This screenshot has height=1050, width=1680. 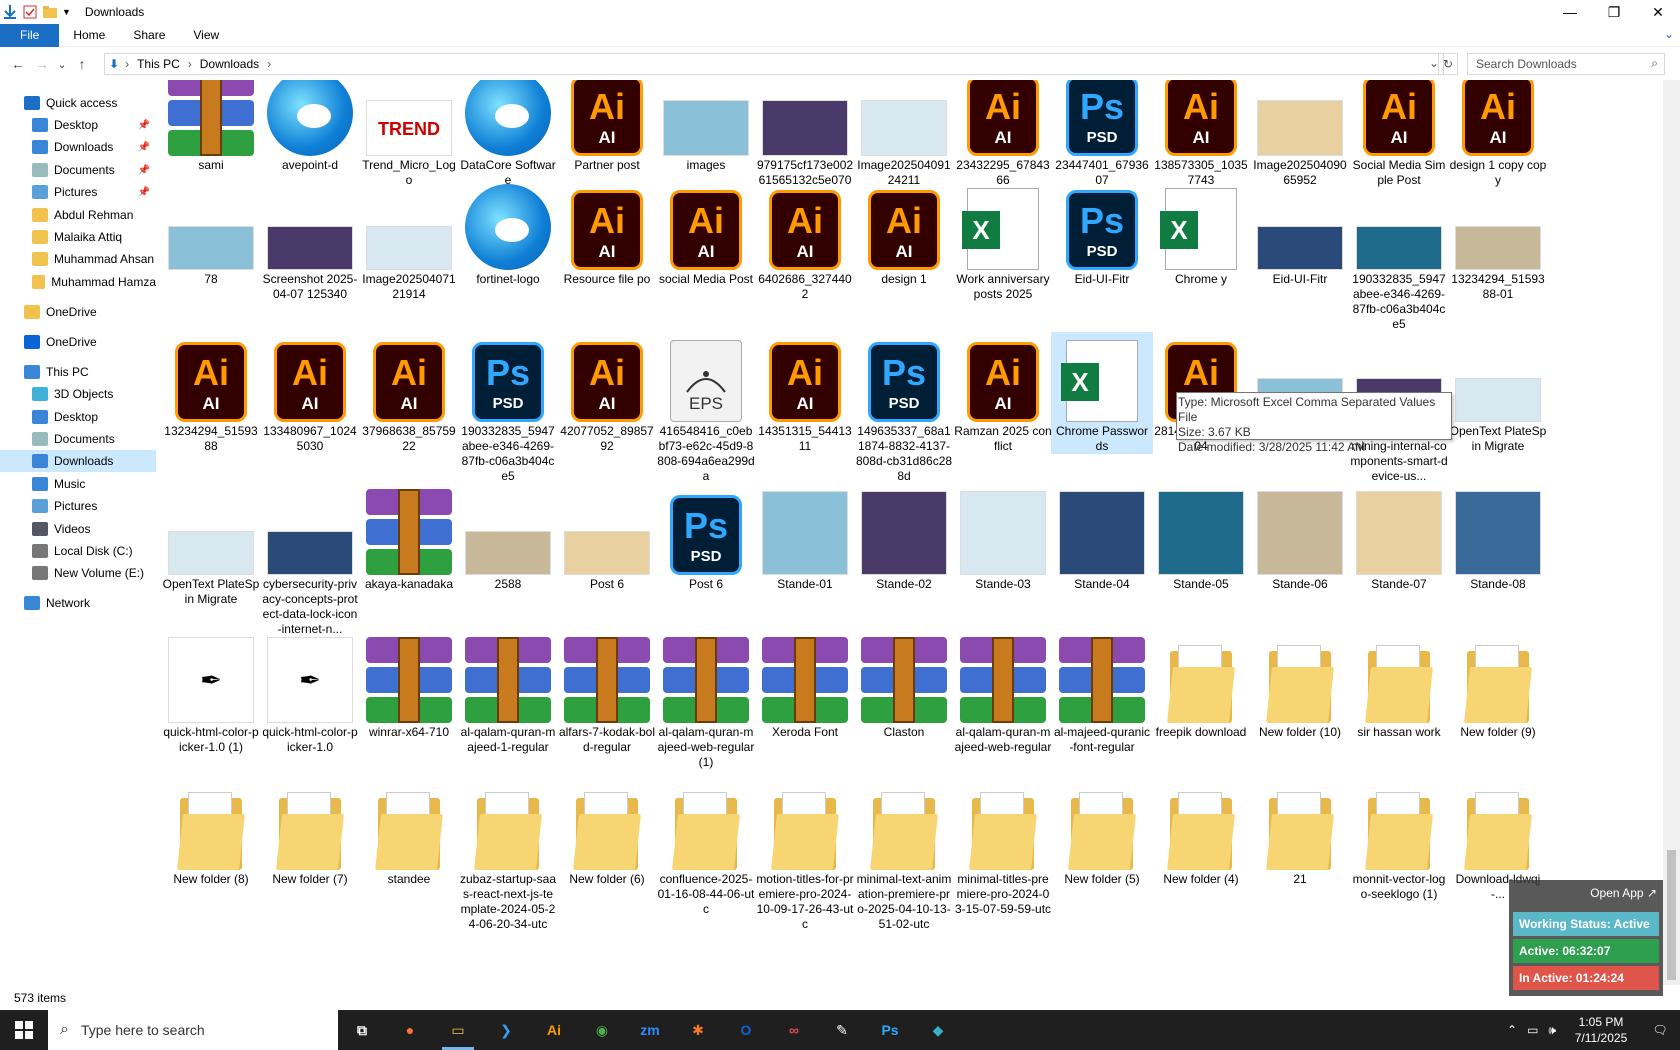 I want to click on sidebar-item-abdul-rehman: Abdul Rehman, so click(x=78, y=215).